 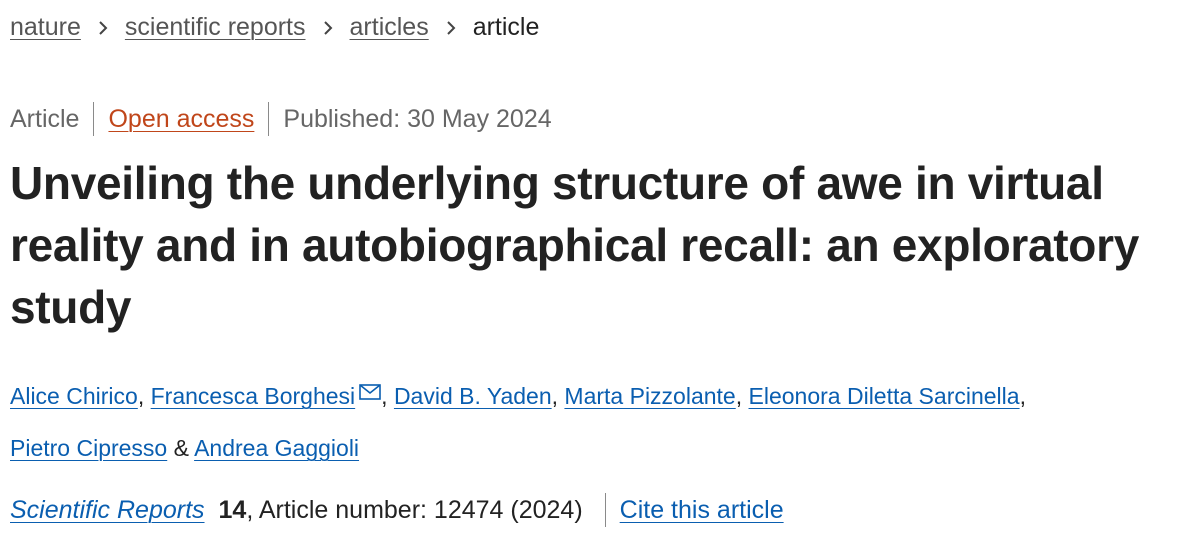 What do you see at coordinates (232, 510) in the screenshot?
I see `volume-number: 14` at bounding box center [232, 510].